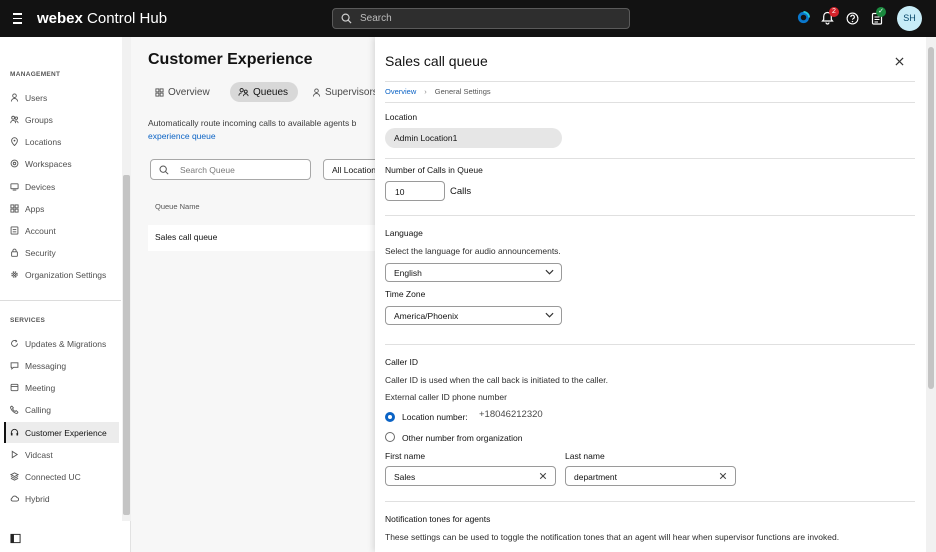  Describe the element at coordinates (436, 61) in the screenshot. I see `panel-title: Sales call queue` at that location.